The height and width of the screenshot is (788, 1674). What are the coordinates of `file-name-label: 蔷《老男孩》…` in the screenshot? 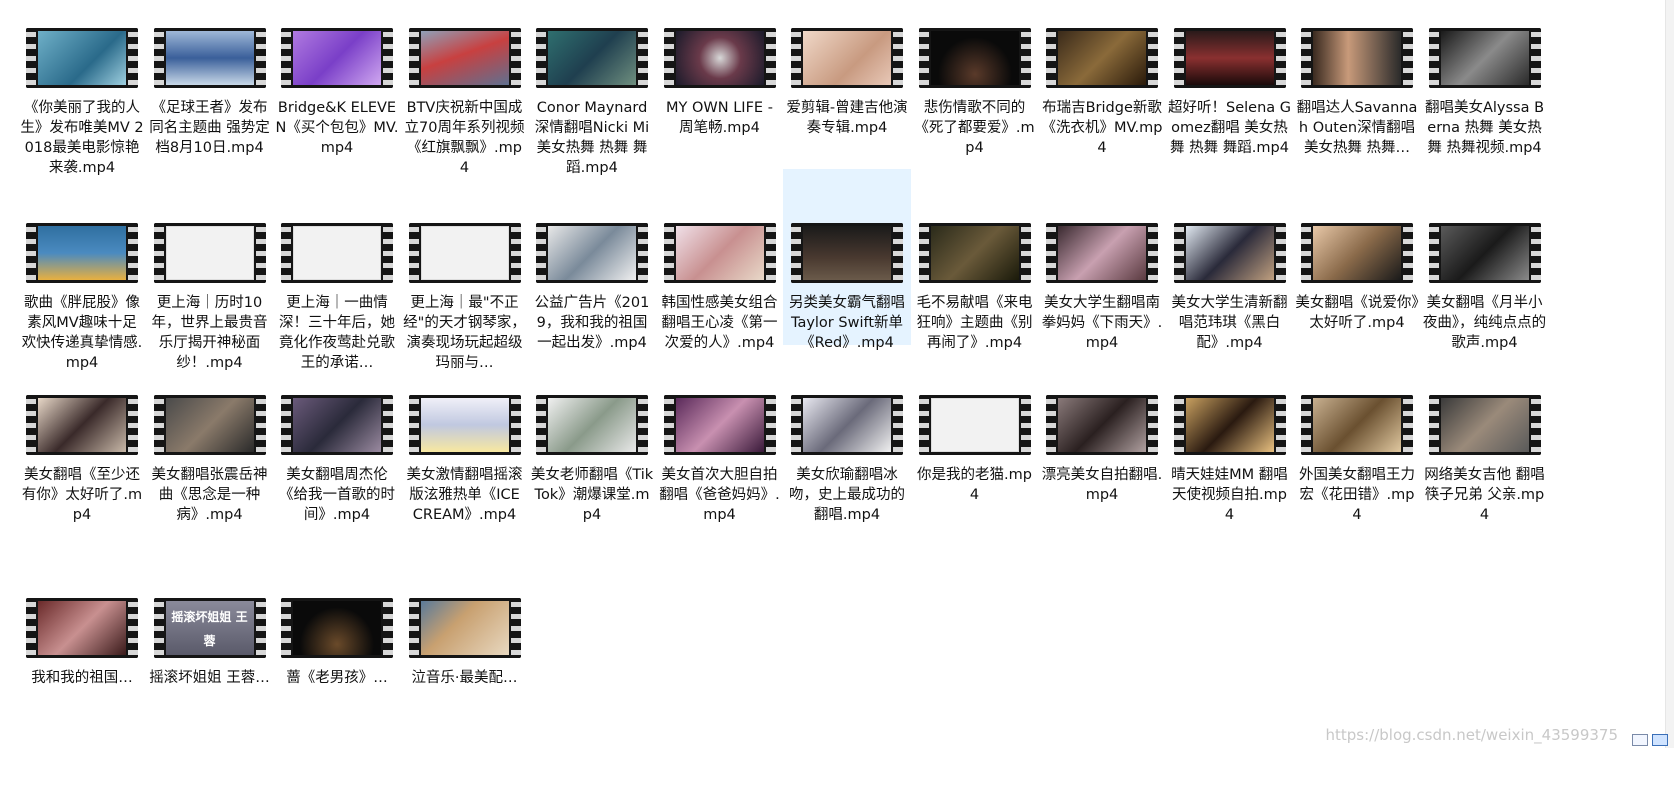 It's located at (337, 678).